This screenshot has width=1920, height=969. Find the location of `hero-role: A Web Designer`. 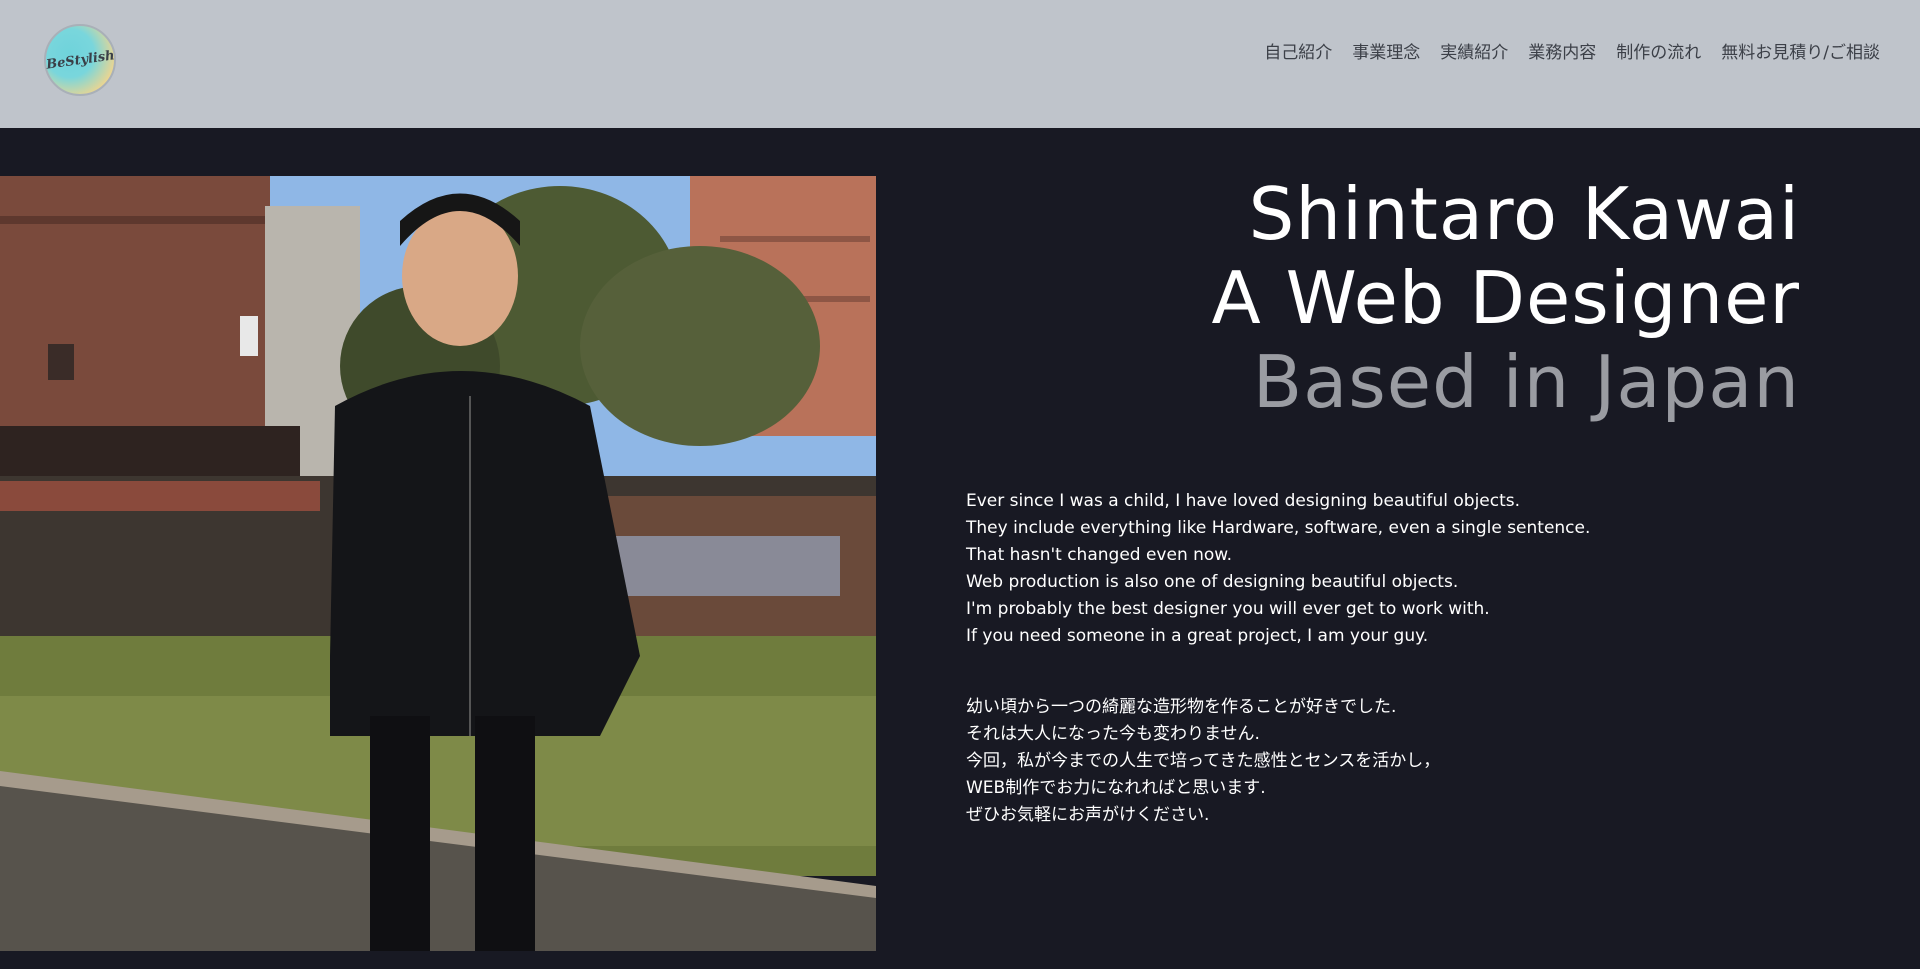

hero-role: A Web Designer is located at coordinates (1505, 298).